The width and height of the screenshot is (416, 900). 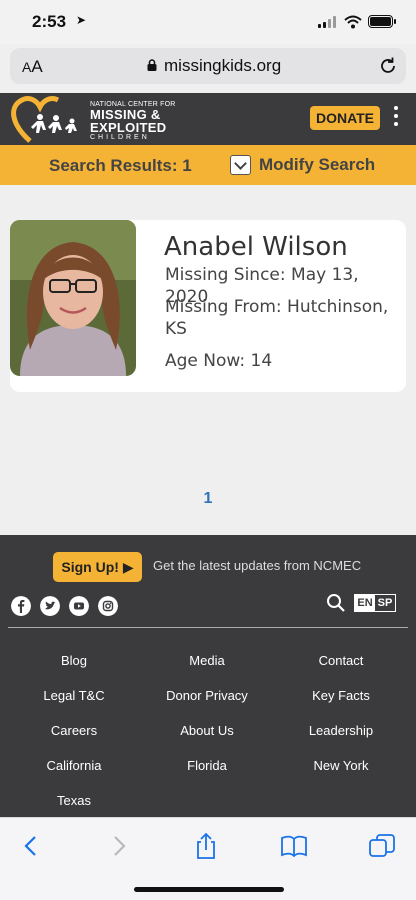 What do you see at coordinates (81, 20) in the screenshot?
I see `location-arrow-icon: ➤` at bounding box center [81, 20].